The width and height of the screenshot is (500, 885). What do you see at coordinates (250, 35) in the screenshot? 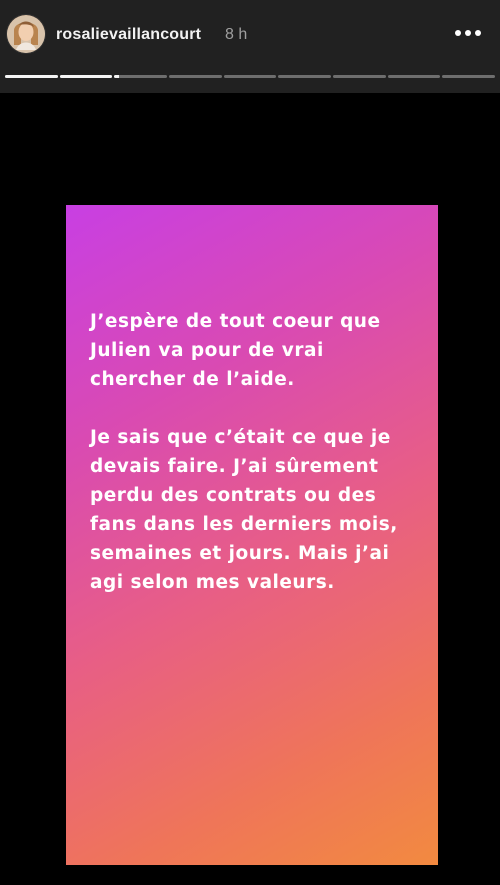
I see `story-header: rosalievaillancourt 8 h` at bounding box center [250, 35].